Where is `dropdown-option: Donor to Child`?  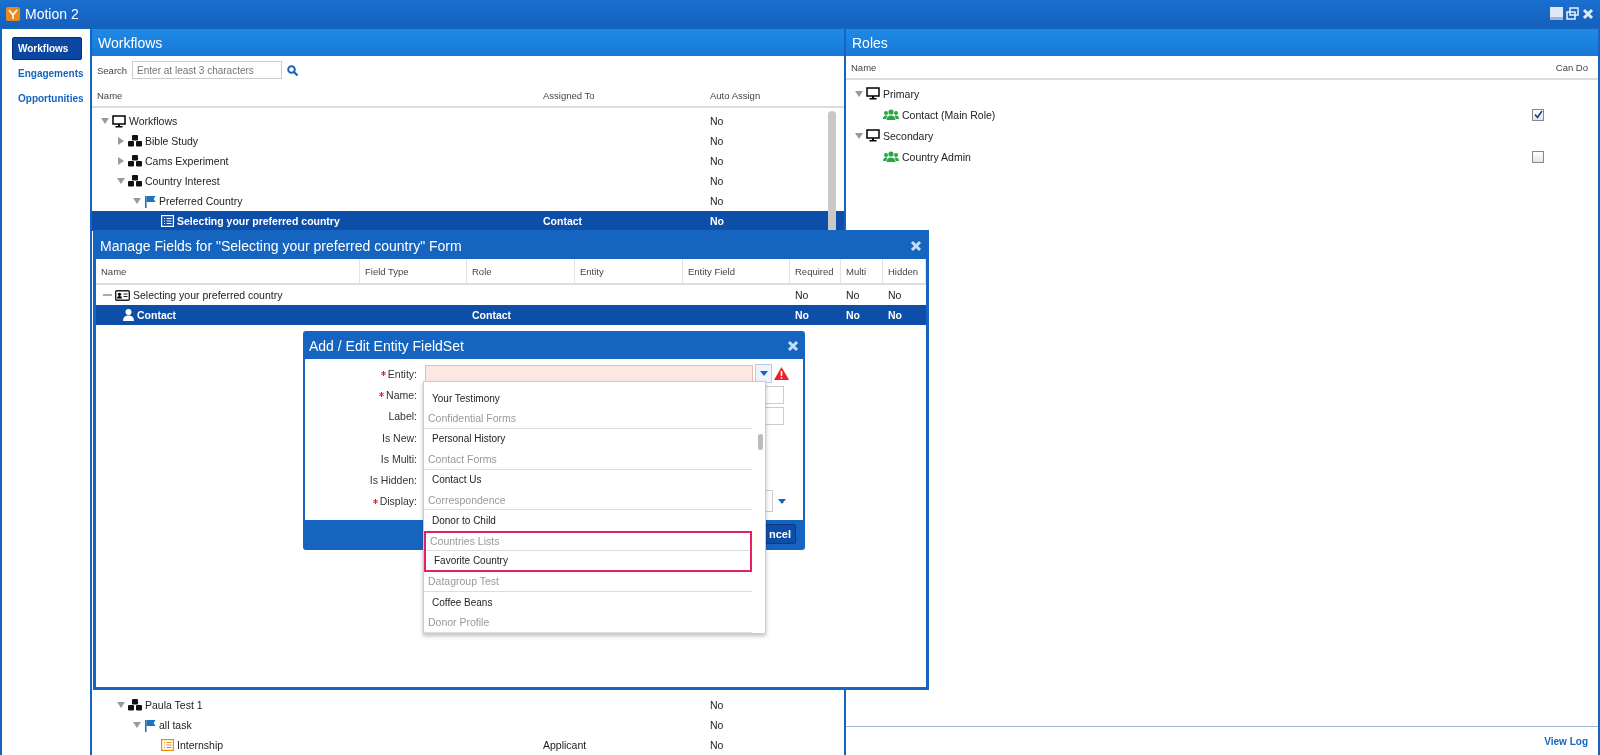
dropdown-option: Donor to Child is located at coordinates (588, 520).